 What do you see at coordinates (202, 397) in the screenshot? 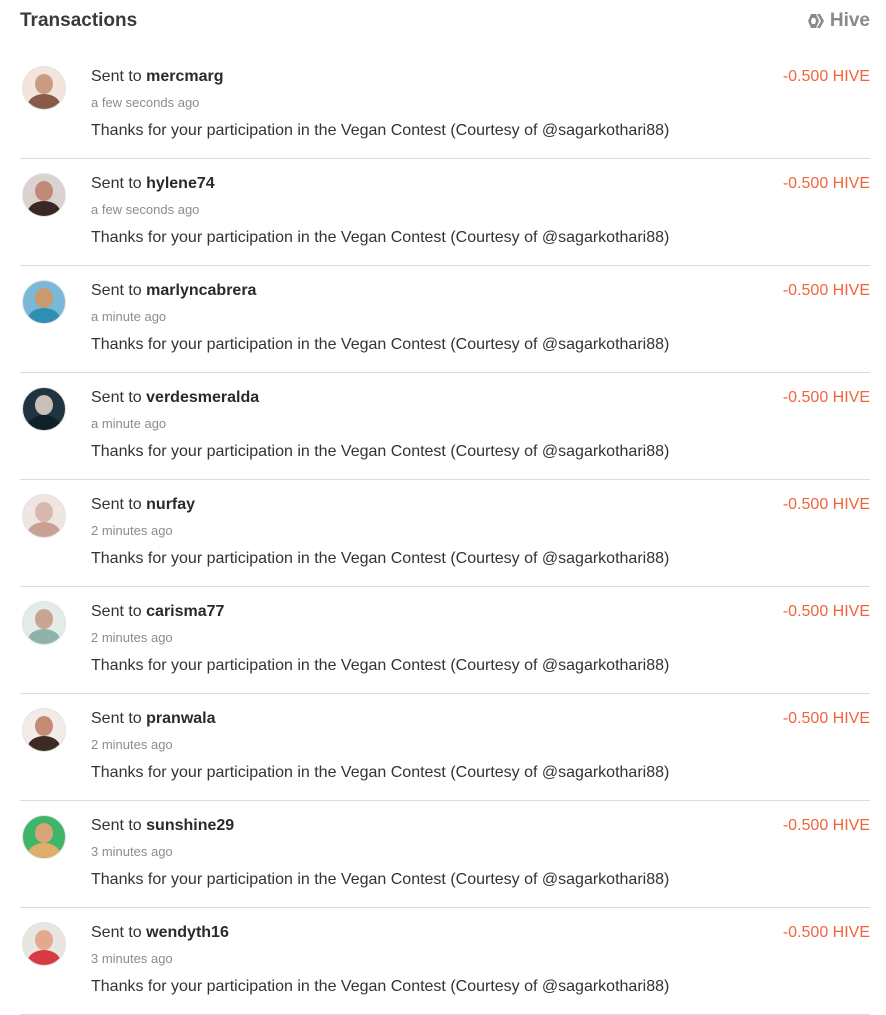
I see `recipient-username: verdesmeralda` at bounding box center [202, 397].